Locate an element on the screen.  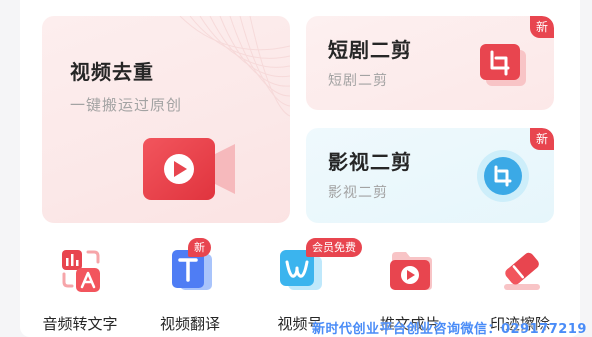
tool-audio-to-text-label: 音频转文字 is located at coordinates (80, 324).